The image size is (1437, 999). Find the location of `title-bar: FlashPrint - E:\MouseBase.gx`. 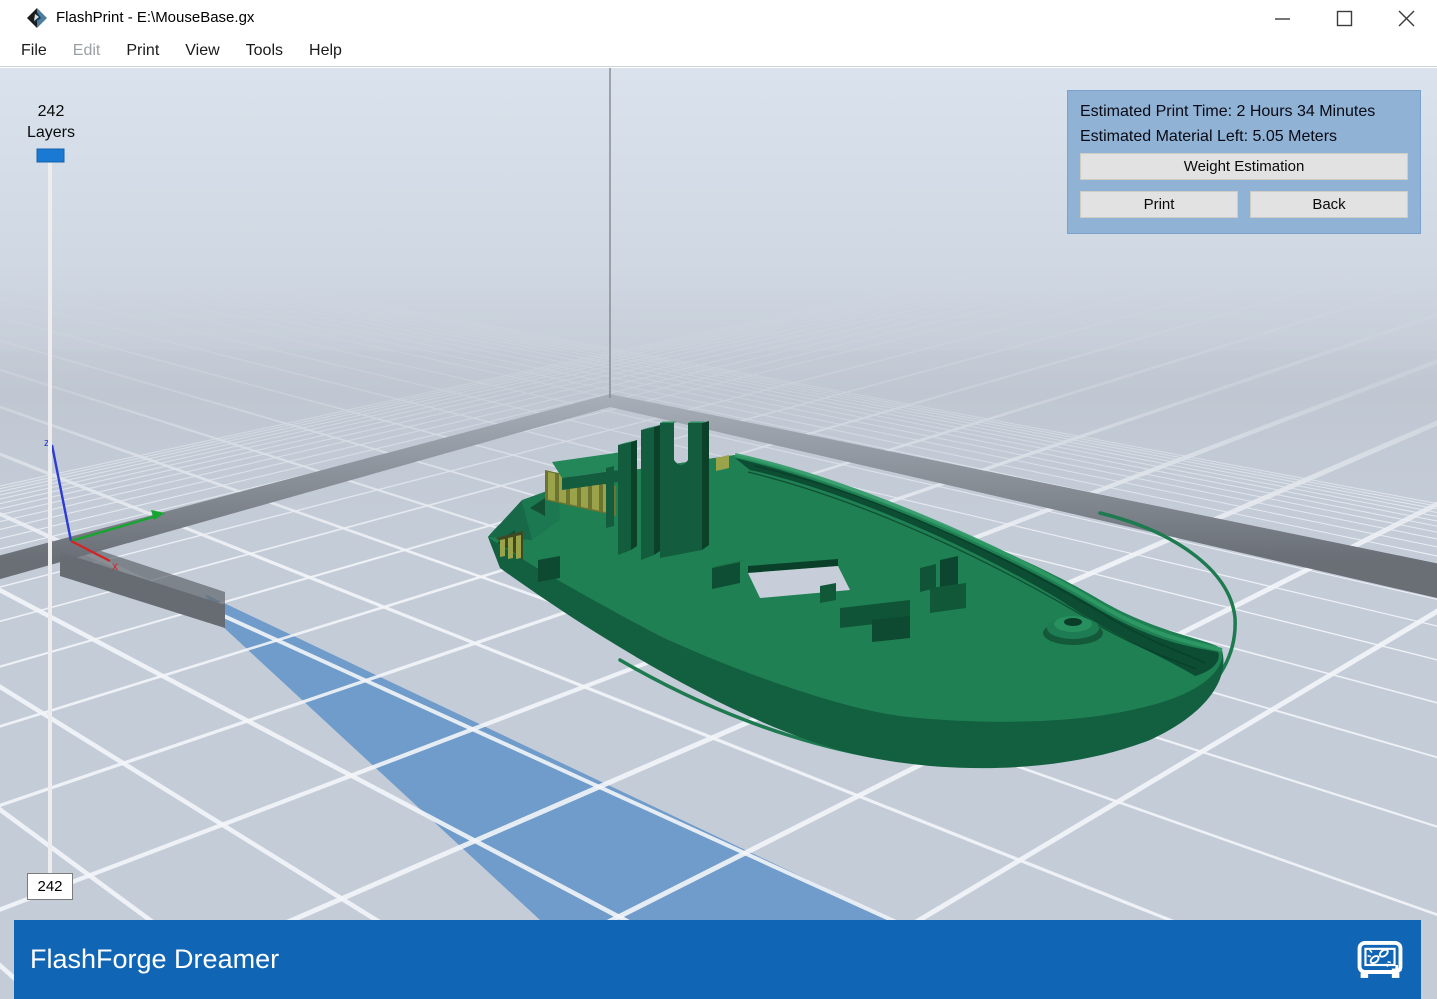

title-bar: FlashPrint - E:\MouseBase.gx is located at coordinates (718, 18).